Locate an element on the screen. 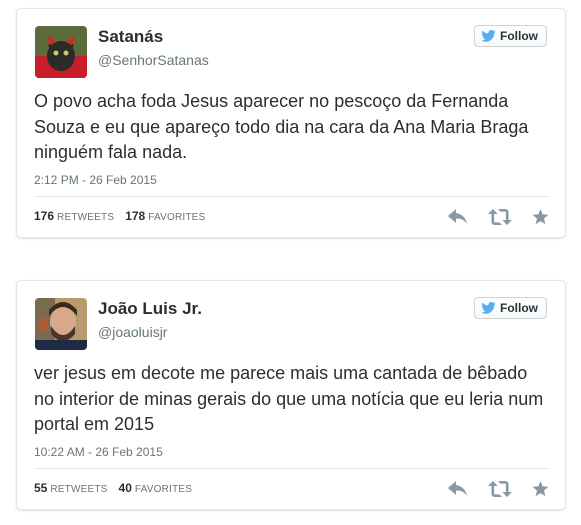 Image resolution: width=581 pixels, height=525 pixels. tweet-timestamp: 10:22 AM - 26 Feb 2015 is located at coordinates (98, 452).